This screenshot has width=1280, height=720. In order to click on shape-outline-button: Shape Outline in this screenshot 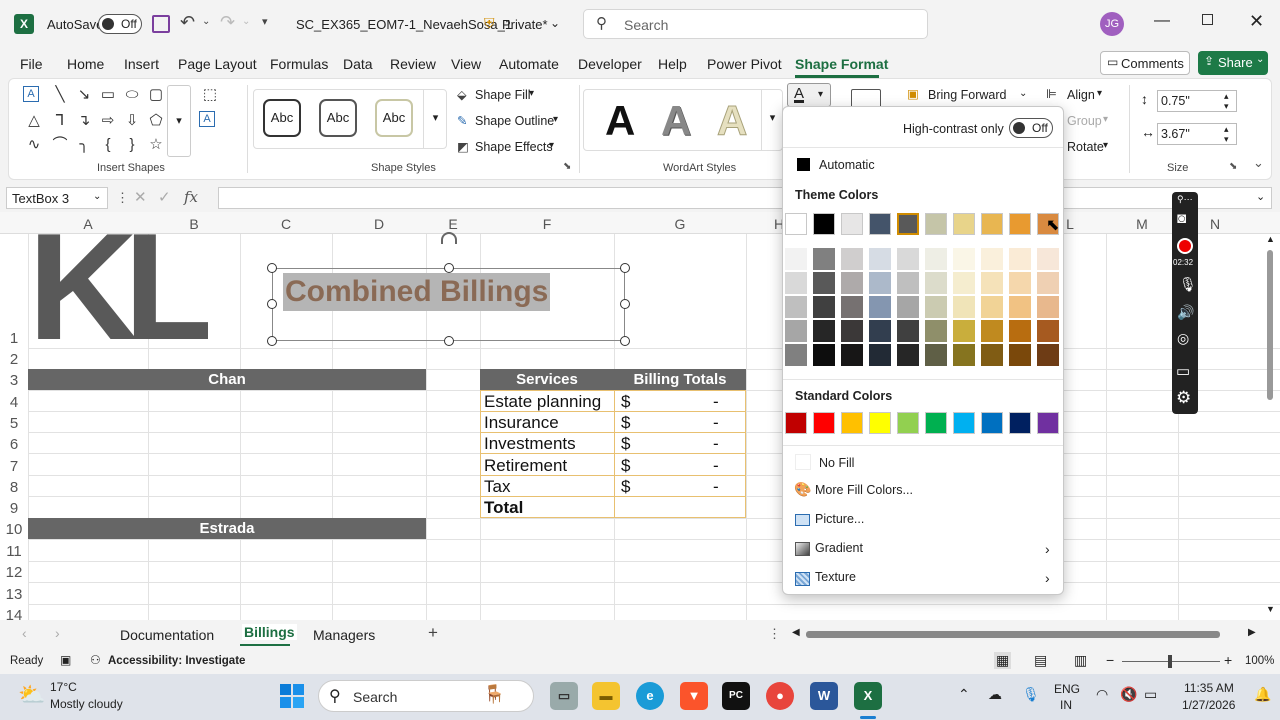, I will do `click(514, 121)`.